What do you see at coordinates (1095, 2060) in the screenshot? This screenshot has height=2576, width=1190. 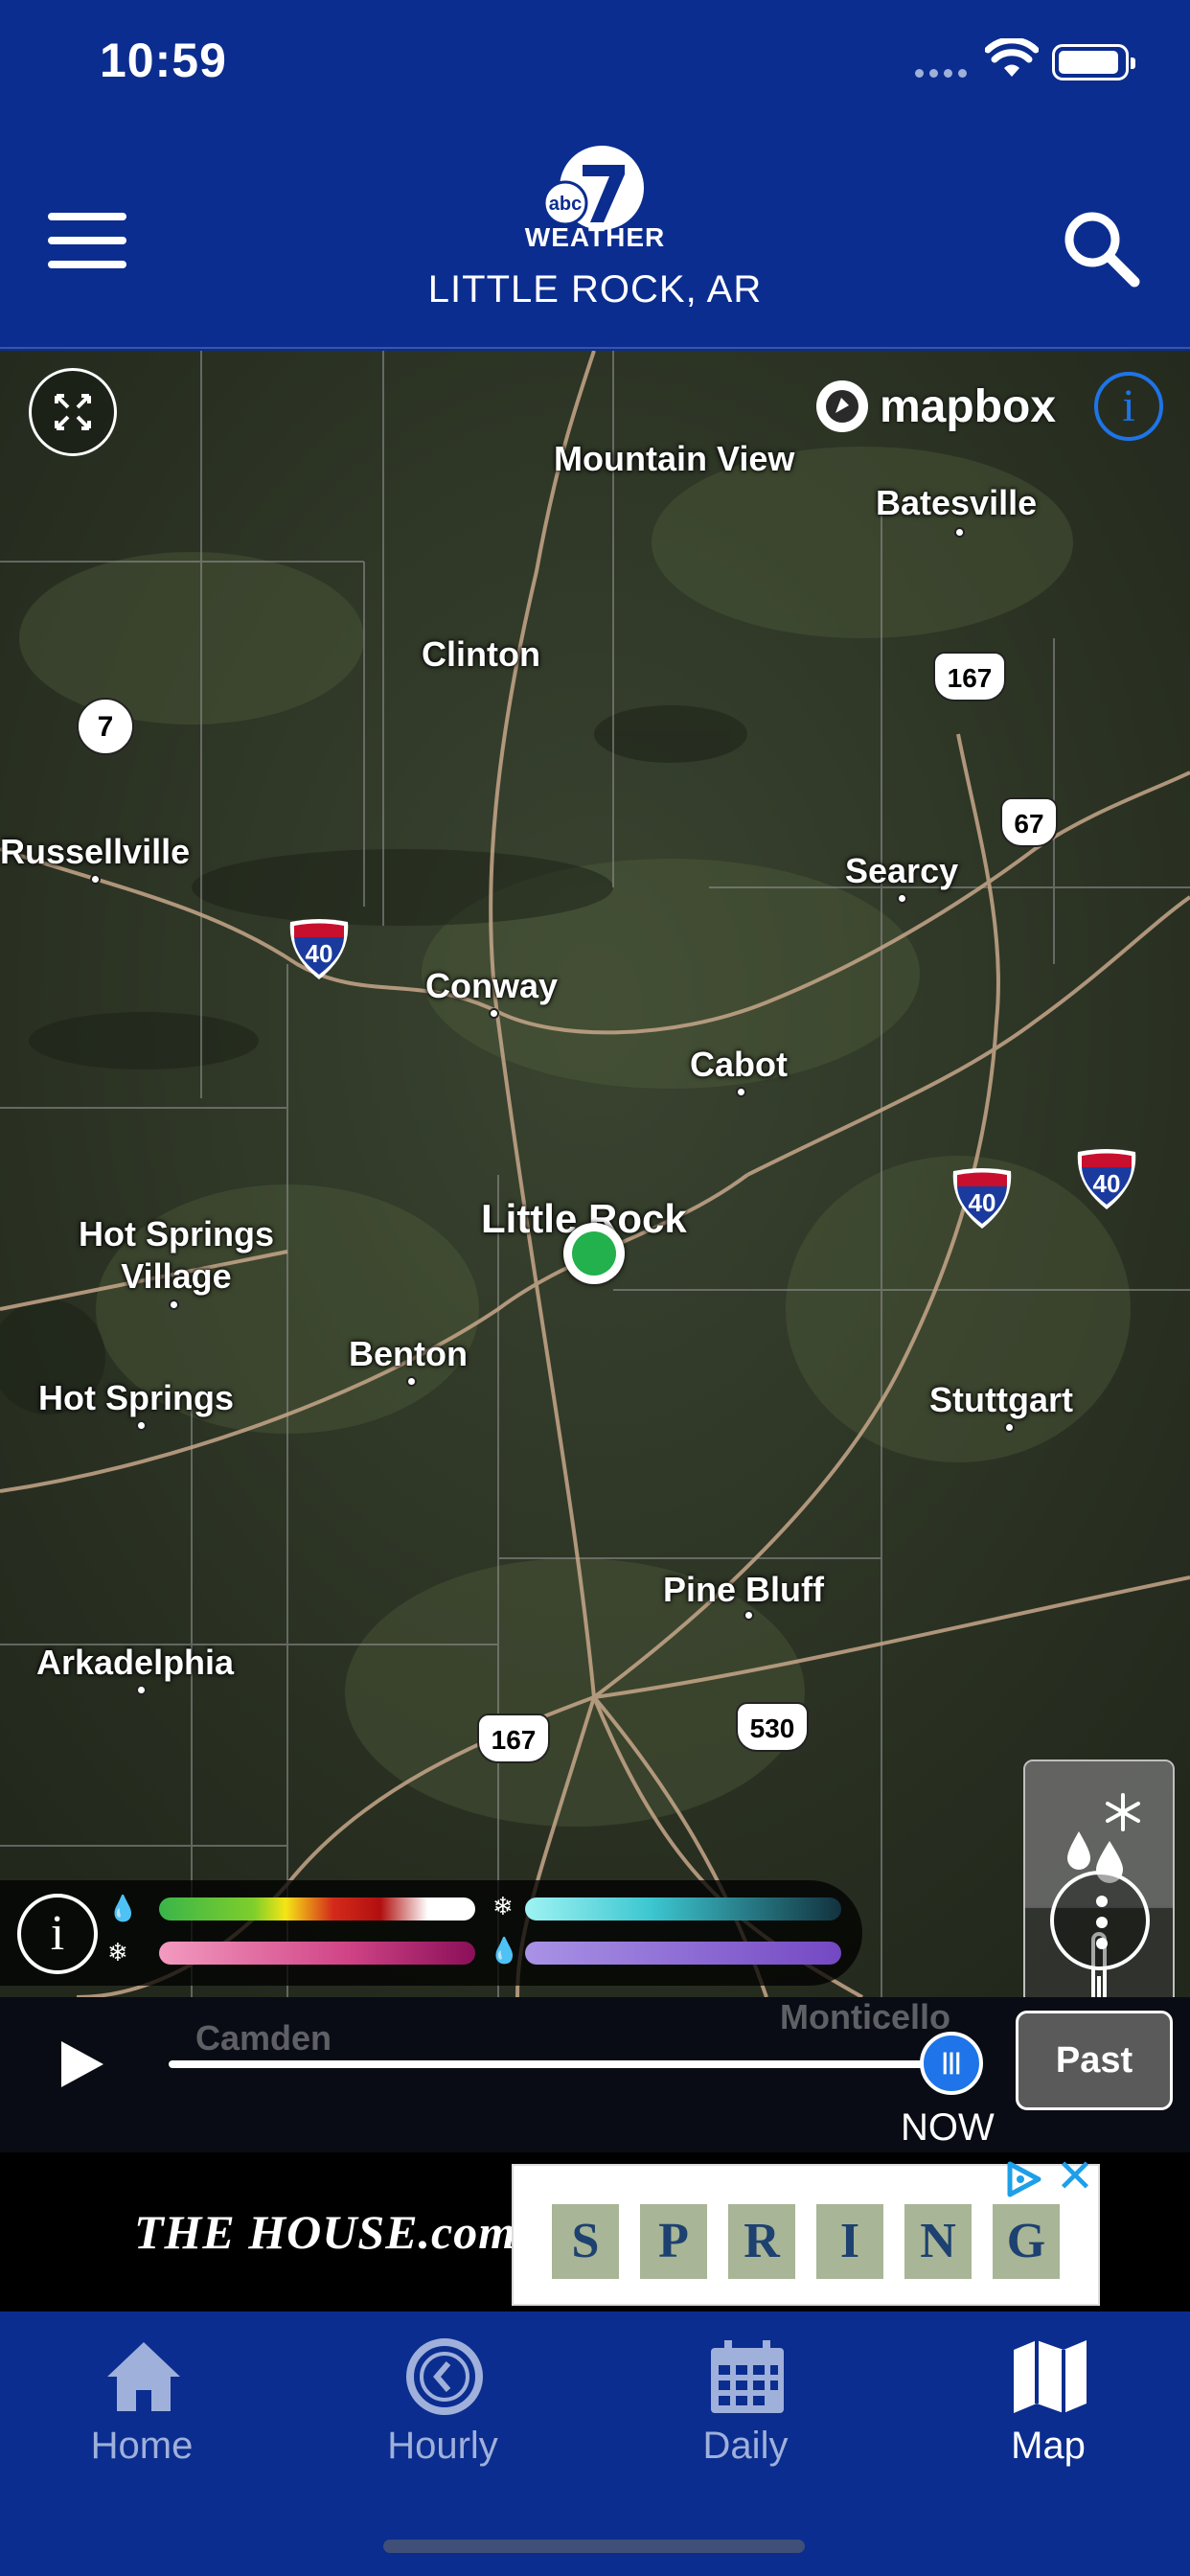 I see `past-button: Past` at bounding box center [1095, 2060].